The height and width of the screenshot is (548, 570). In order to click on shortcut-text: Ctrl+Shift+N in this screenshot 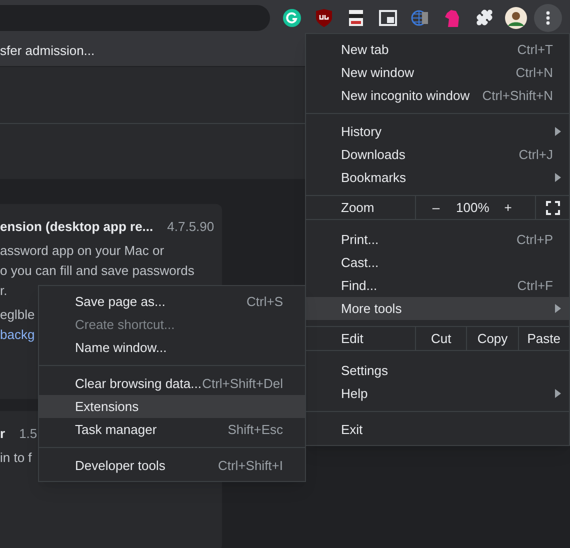, I will do `click(517, 95)`.